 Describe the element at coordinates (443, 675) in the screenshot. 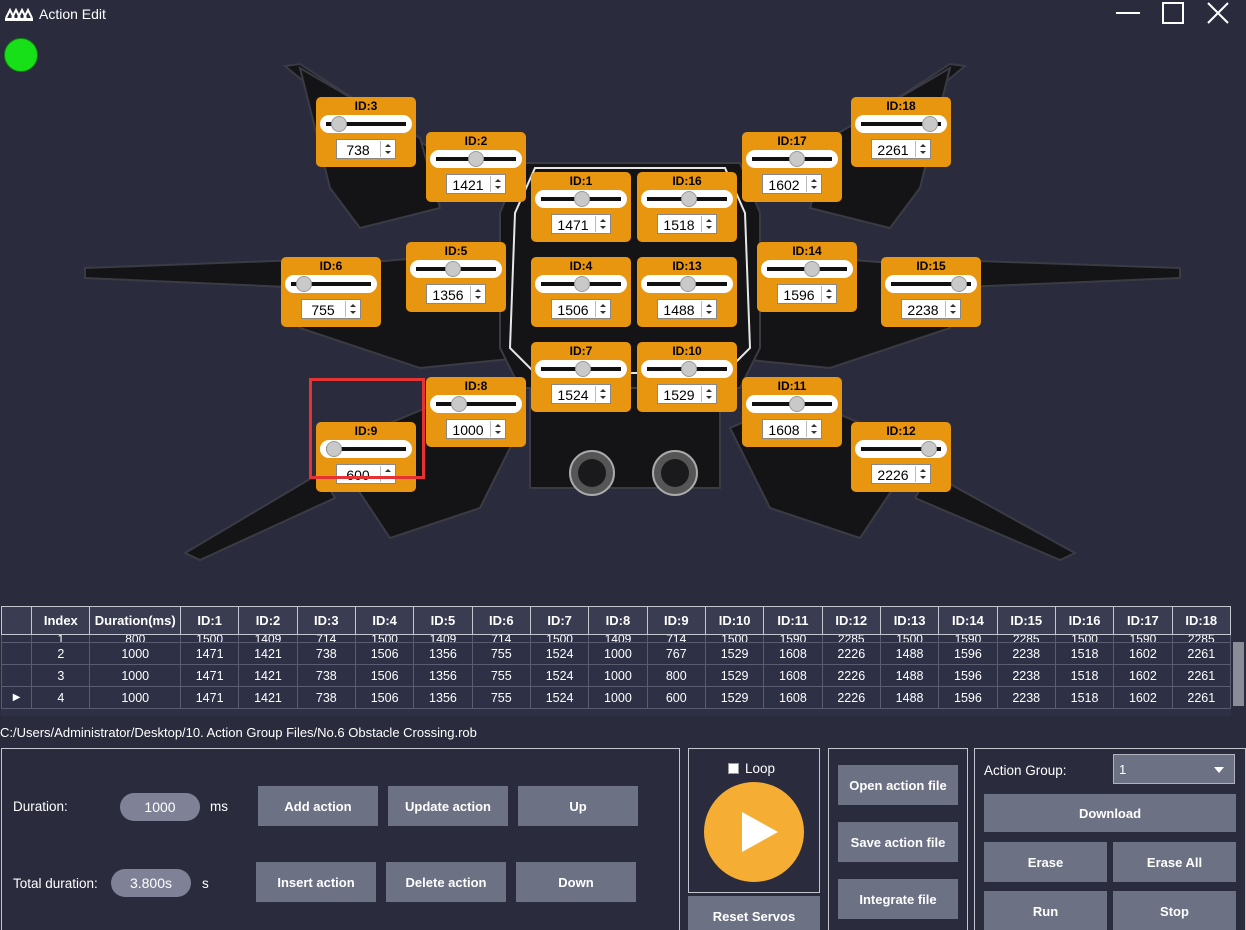

I see `table-cell: 1356` at that location.